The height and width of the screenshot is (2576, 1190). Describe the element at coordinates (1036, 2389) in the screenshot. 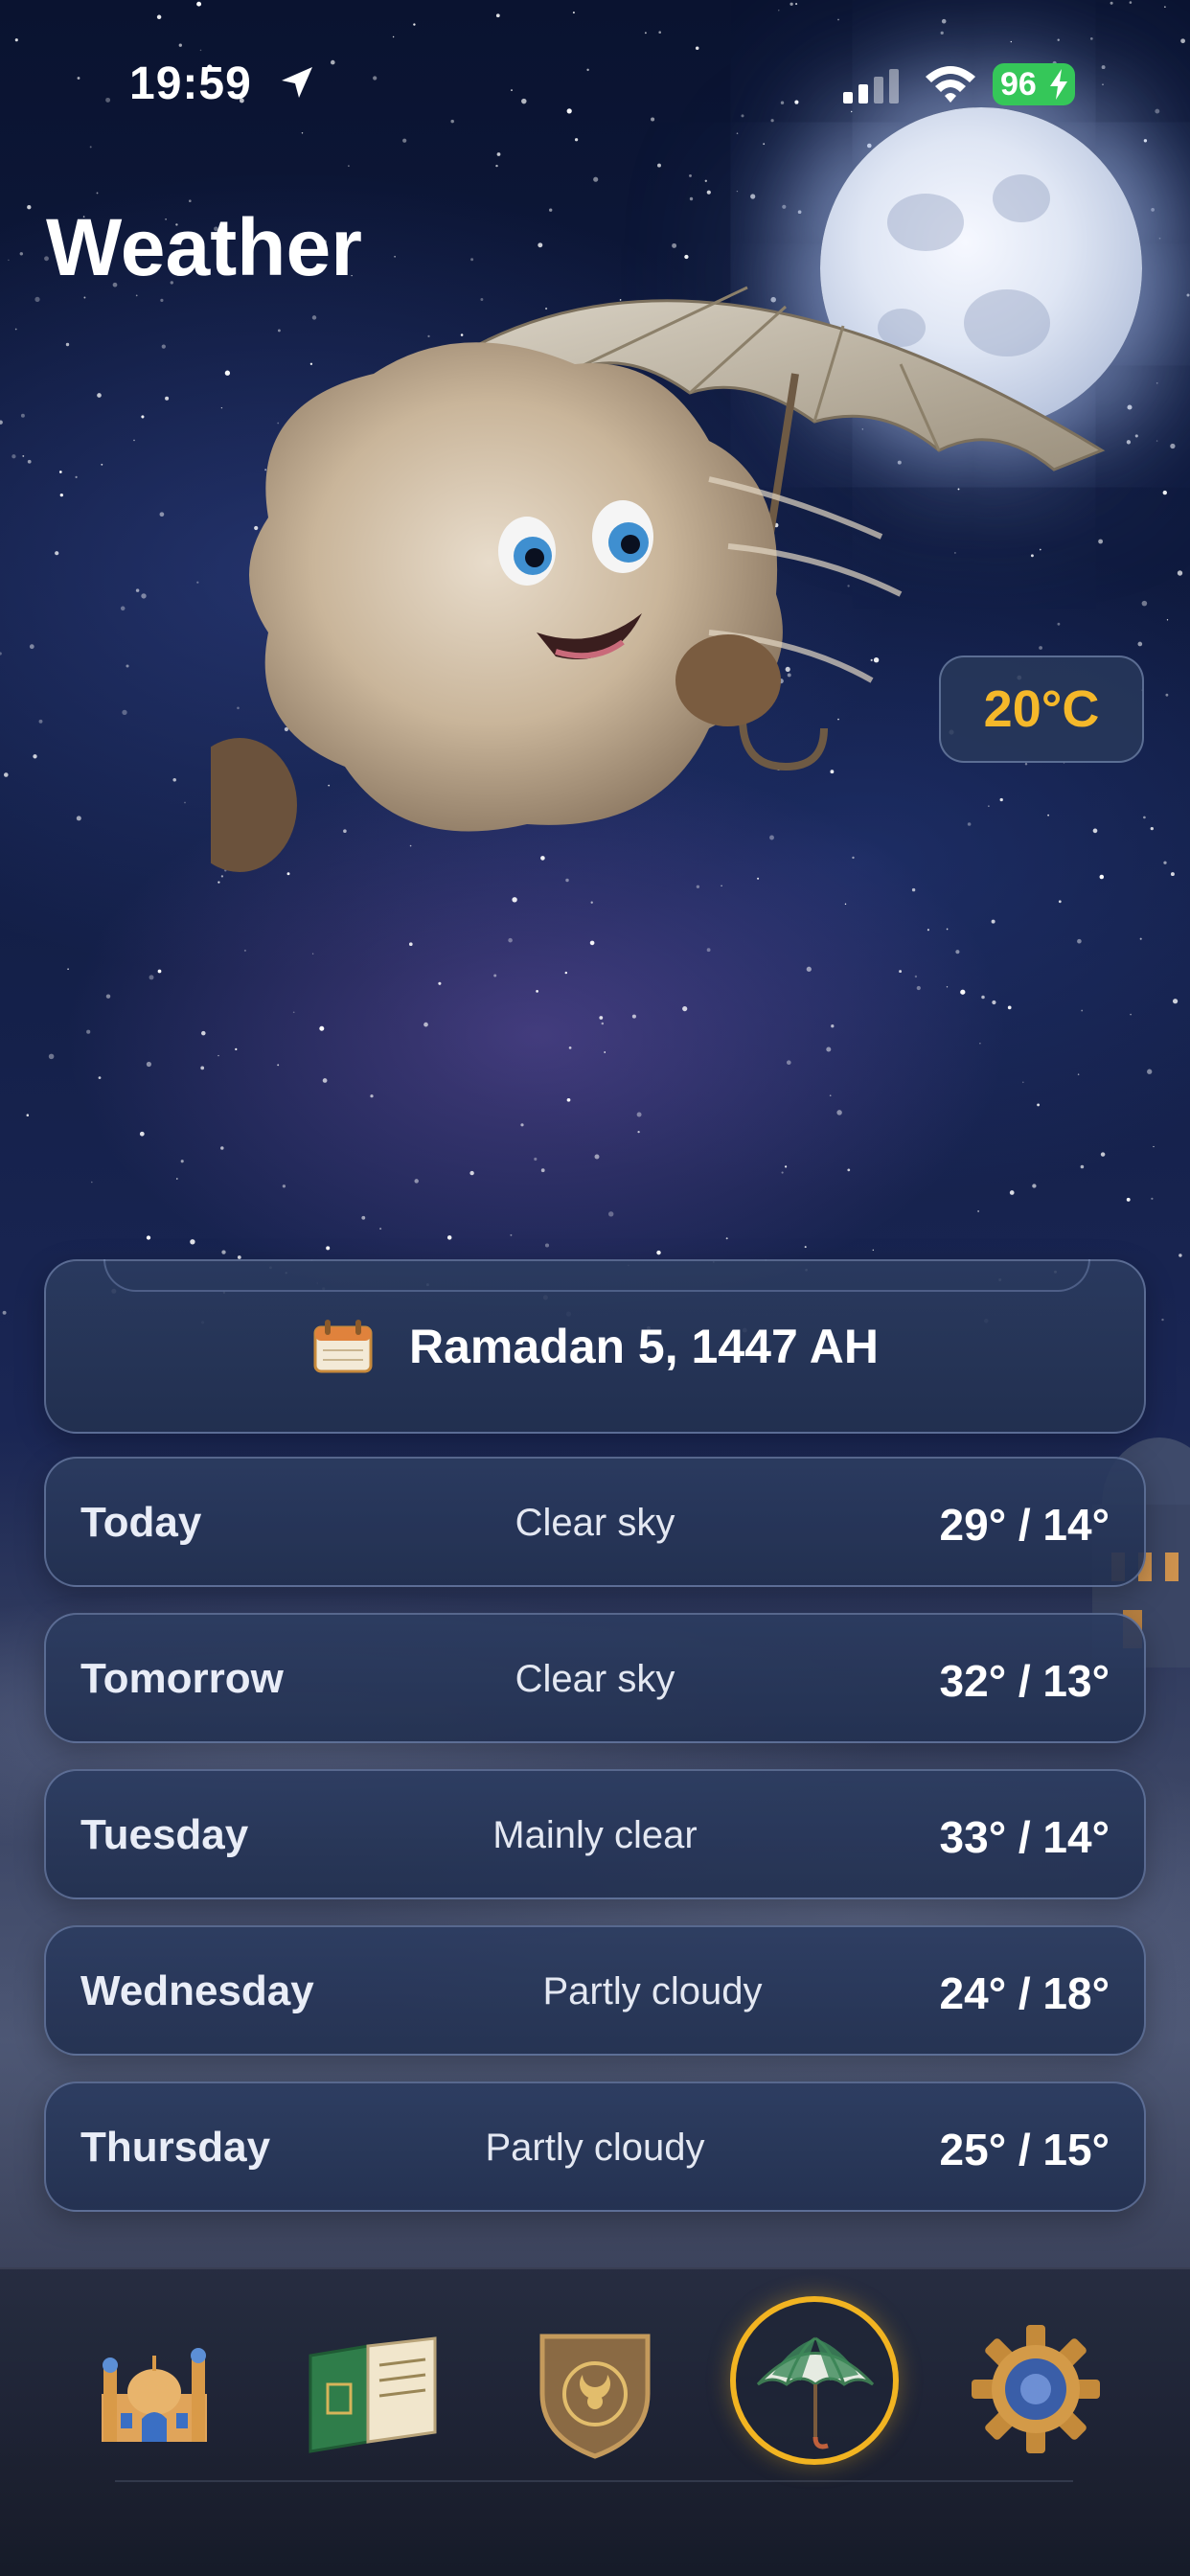

I see `tab-settings` at that location.